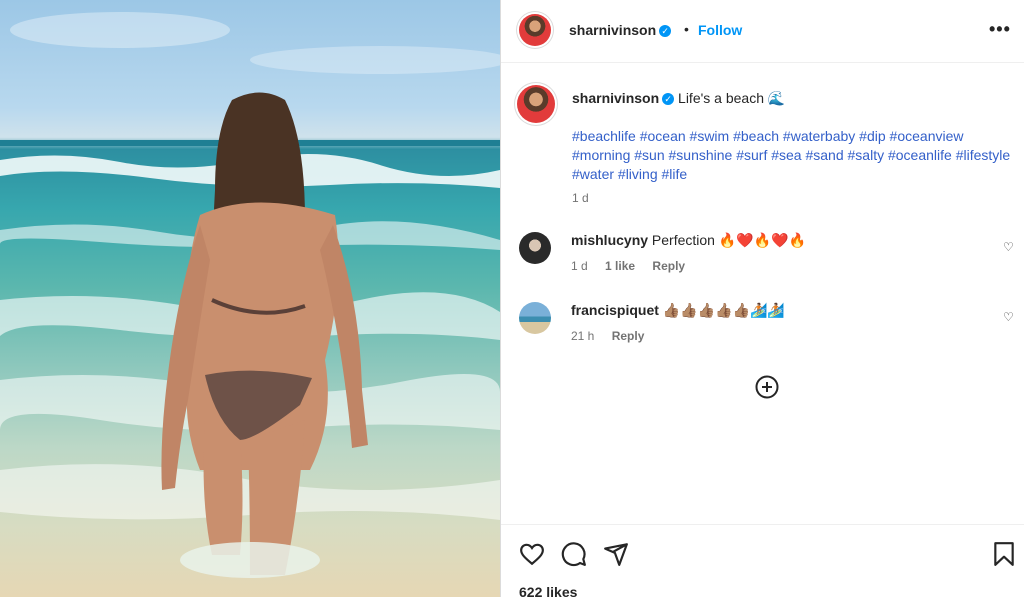 This screenshot has height=597, width=1024. What do you see at coordinates (548, 590) in the screenshot?
I see `likes-count: 622 likes` at bounding box center [548, 590].